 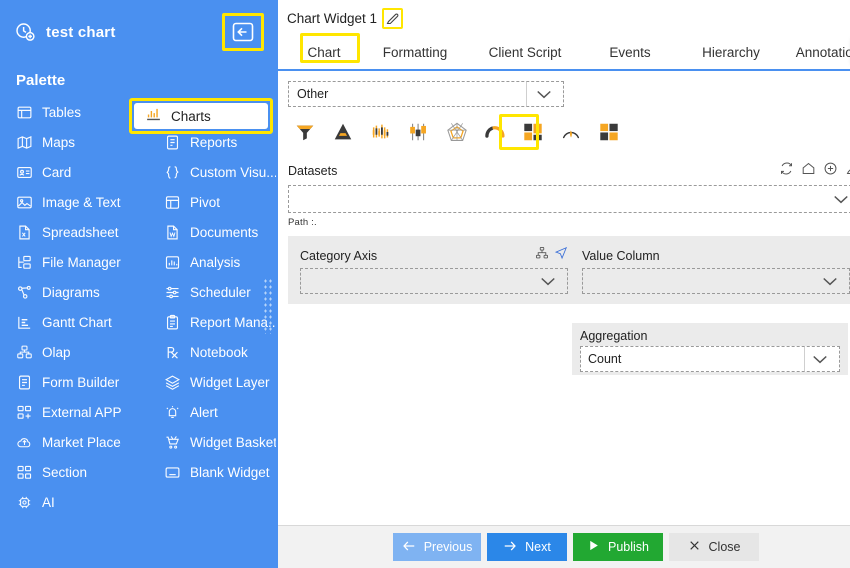 What do you see at coordinates (228, 412) in the screenshot?
I see `sidebar-item-alert: Alert` at bounding box center [228, 412].